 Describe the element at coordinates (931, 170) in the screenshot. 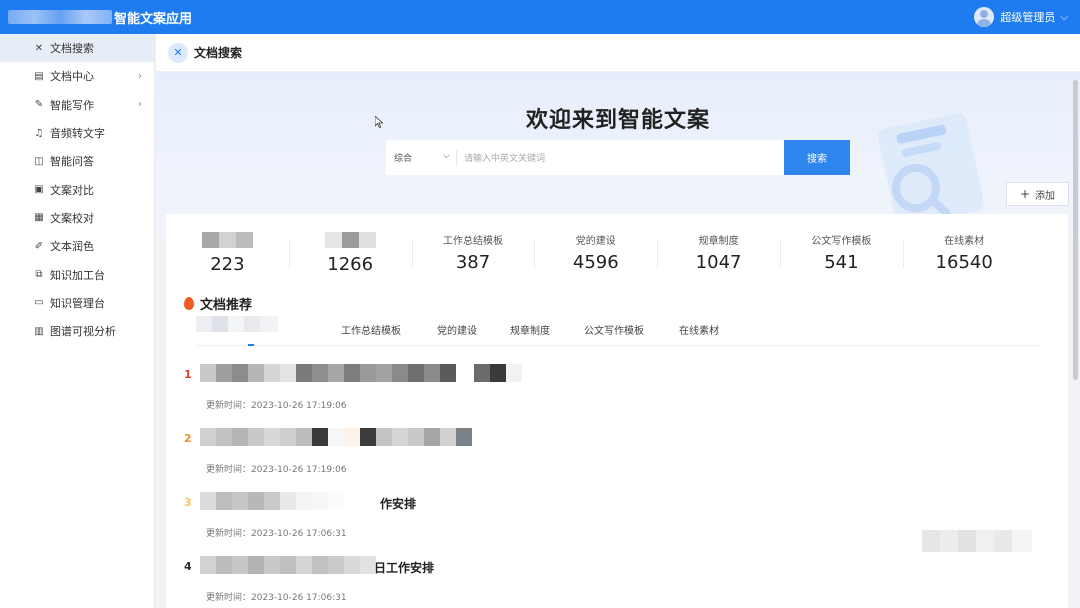

I see `hero-illustration` at that location.